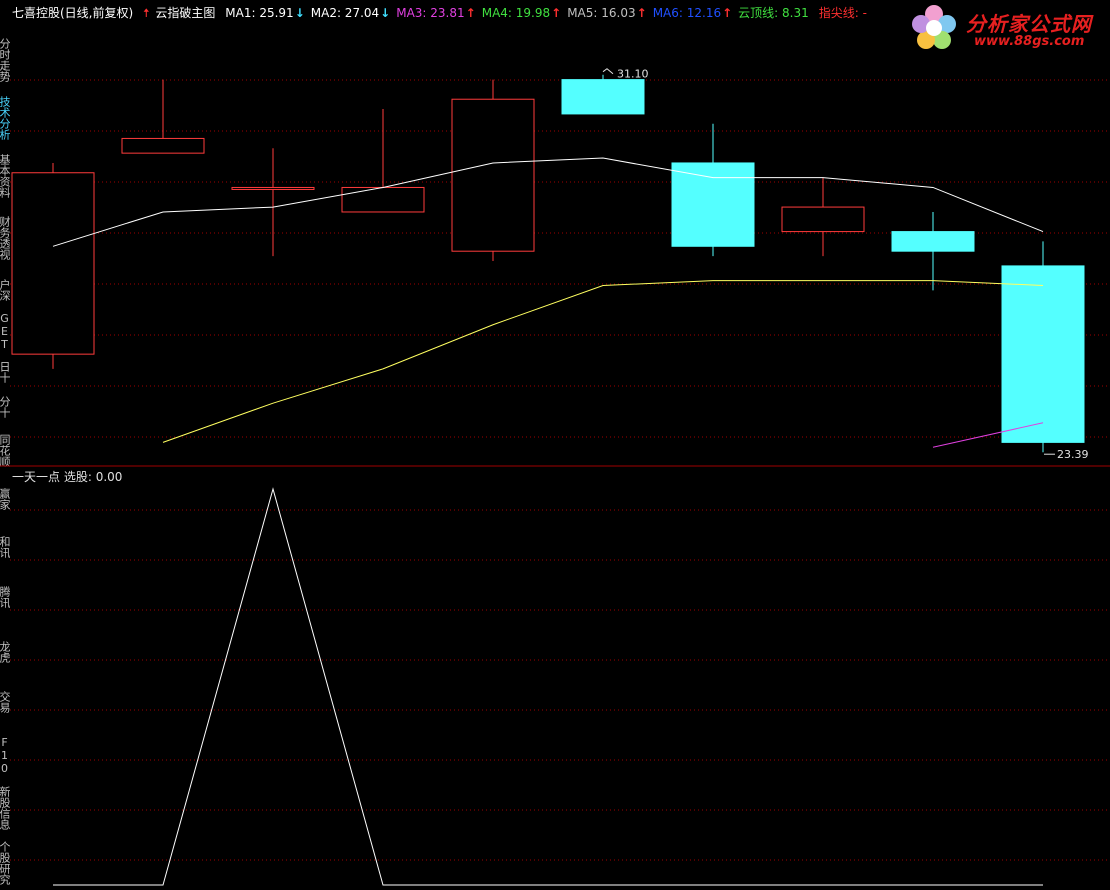  I want to click on max-price-label: 31.10, so click(633, 74).